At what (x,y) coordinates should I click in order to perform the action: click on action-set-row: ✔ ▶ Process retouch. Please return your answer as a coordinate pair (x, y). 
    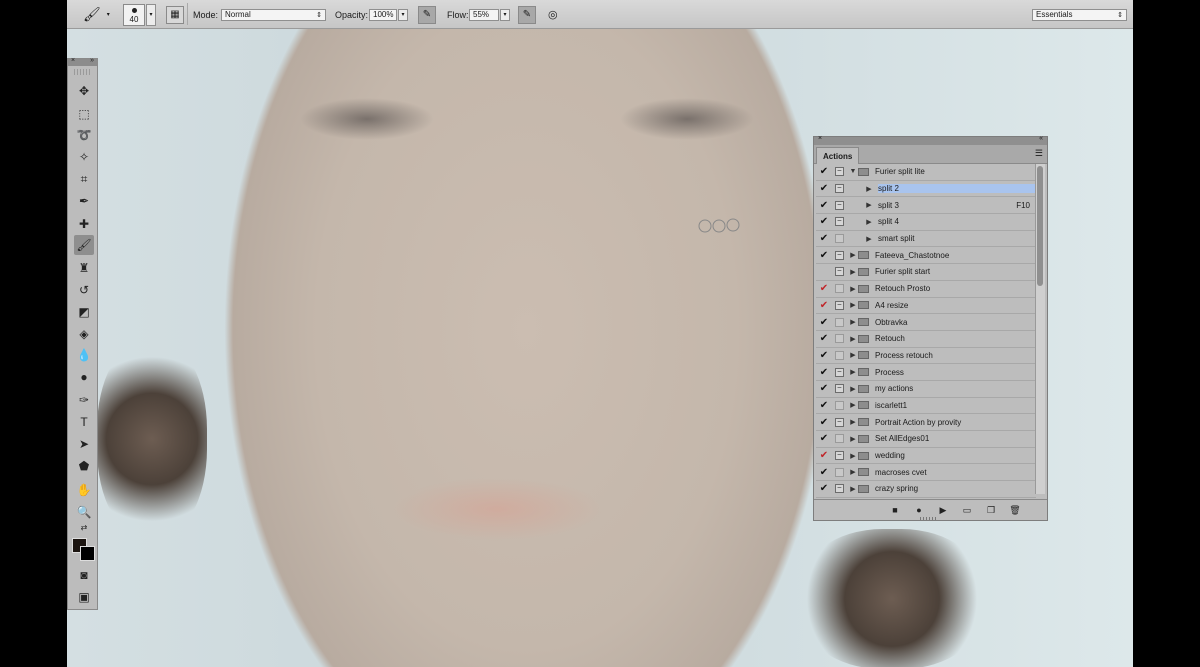
    Looking at the image, I should click on (926, 356).